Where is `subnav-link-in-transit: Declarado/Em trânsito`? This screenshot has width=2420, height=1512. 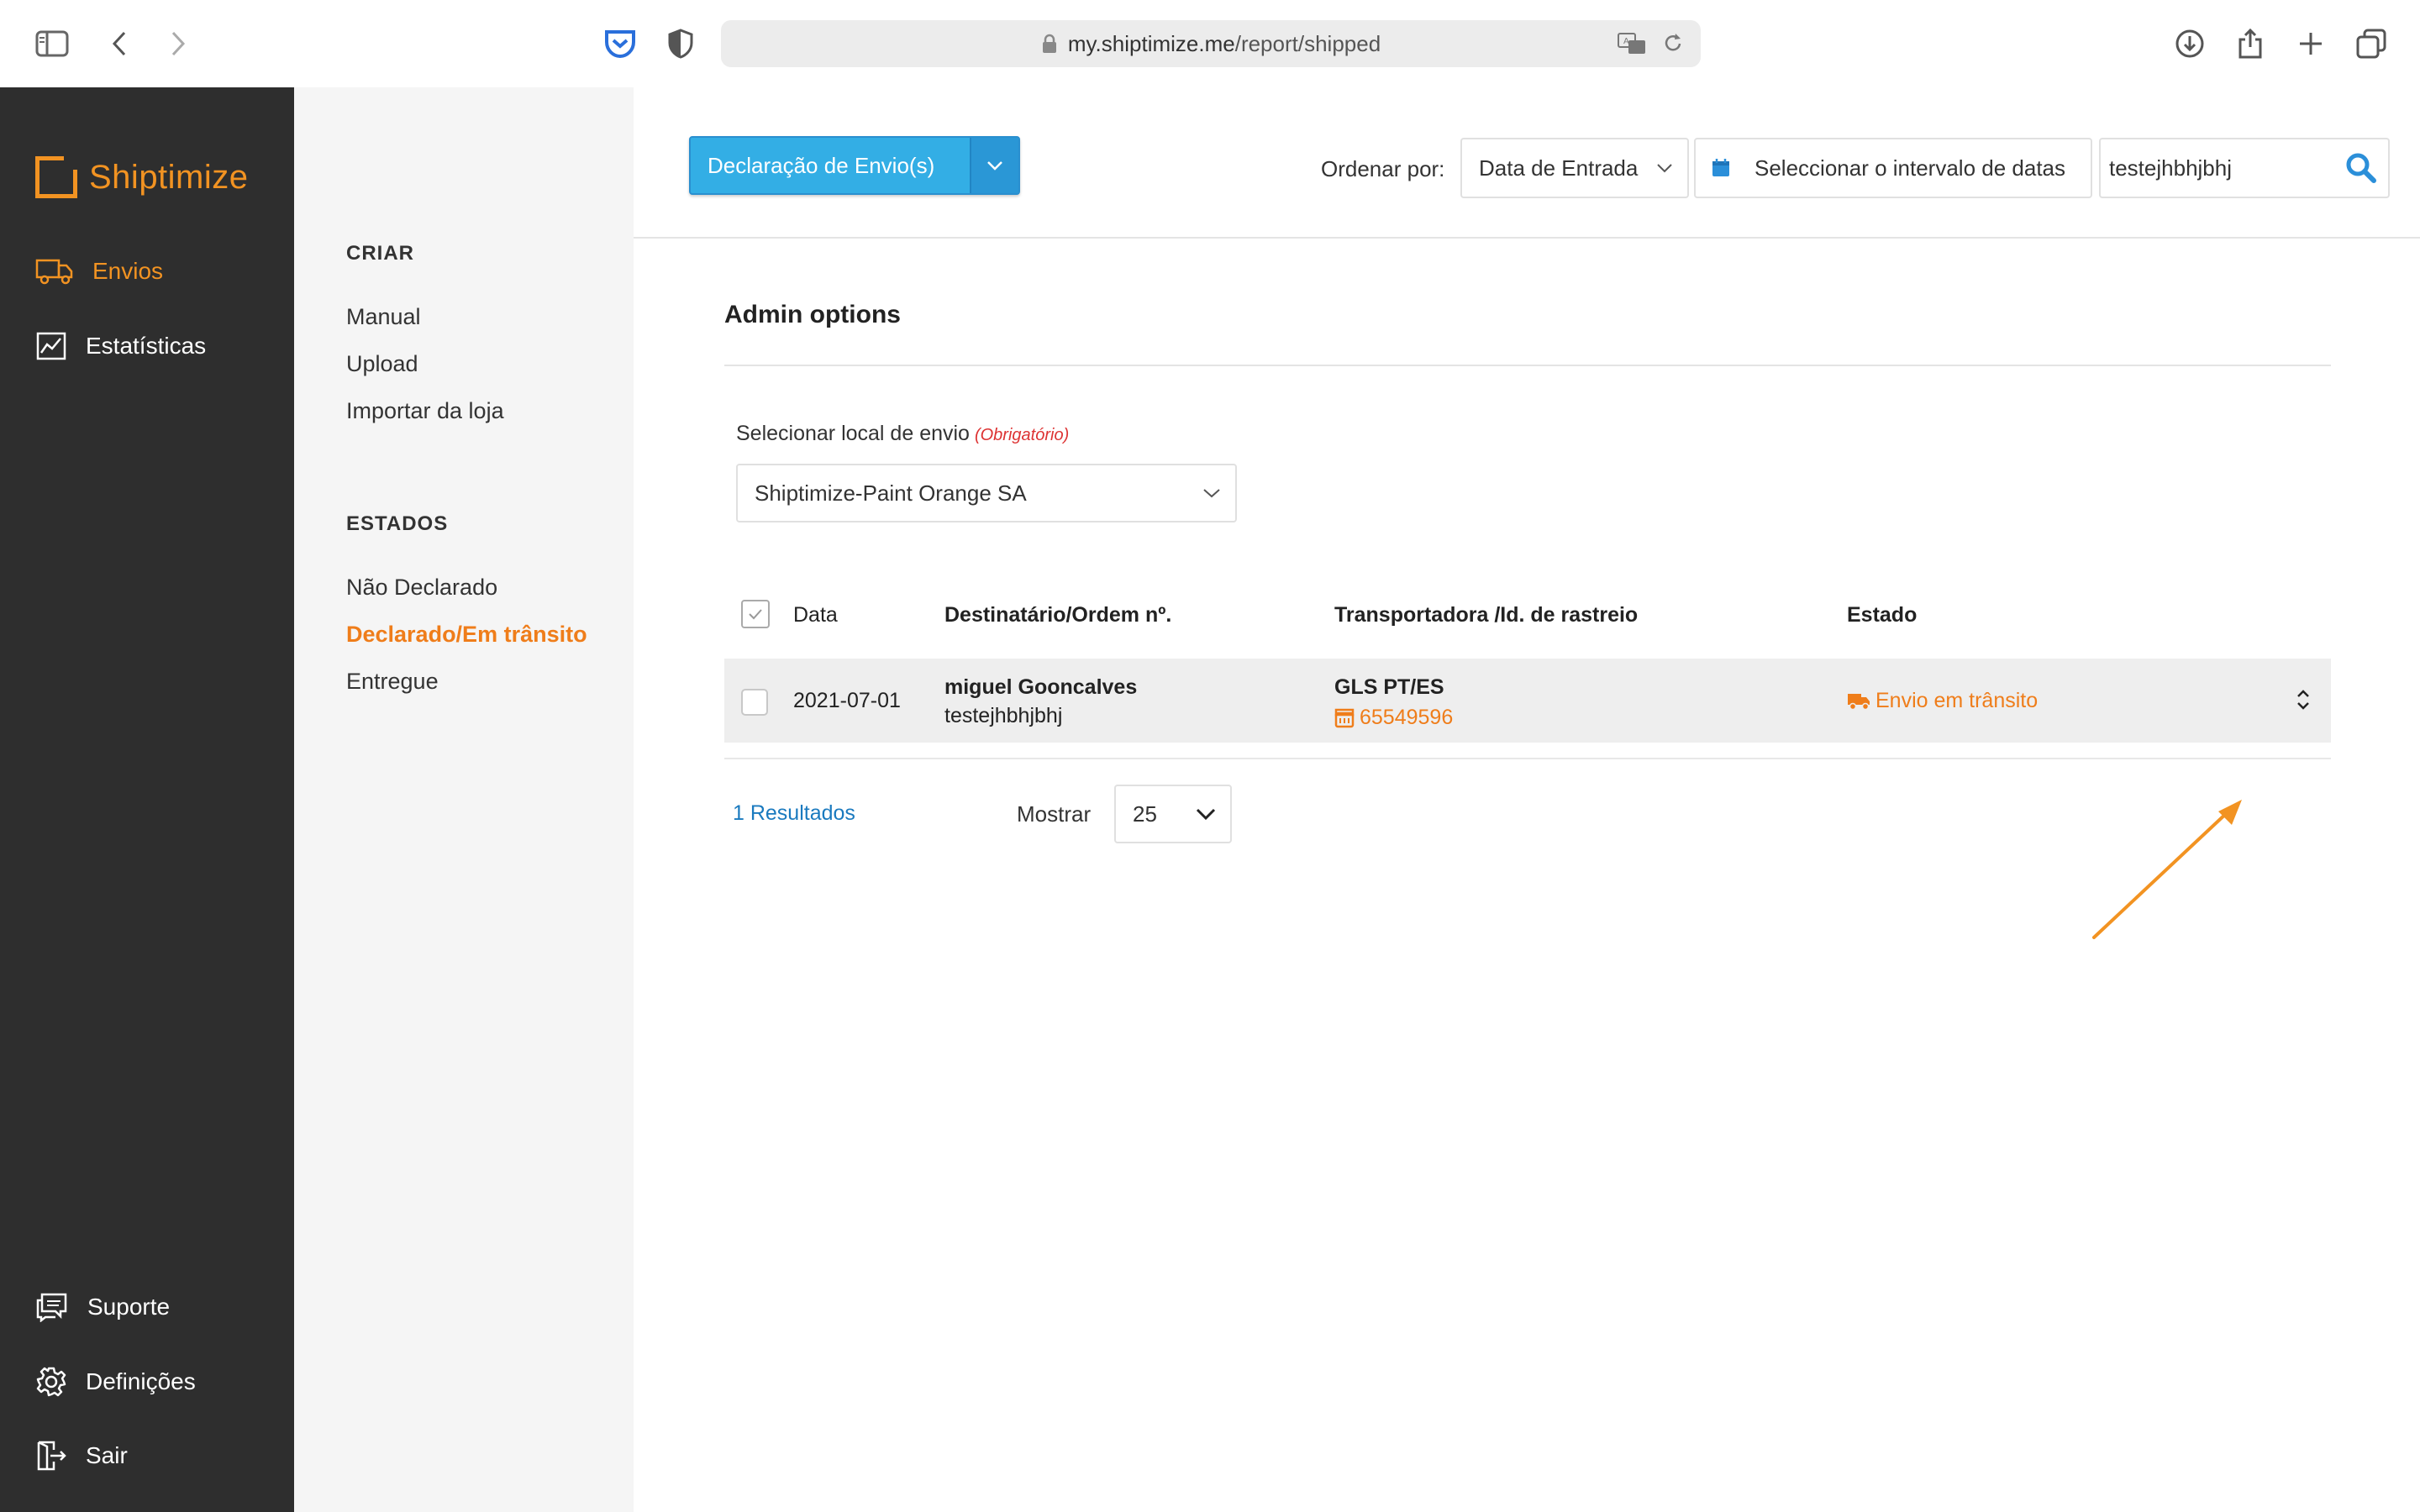
subnav-link-in-transit: Declarado/Em trânsito is located at coordinates (466, 635).